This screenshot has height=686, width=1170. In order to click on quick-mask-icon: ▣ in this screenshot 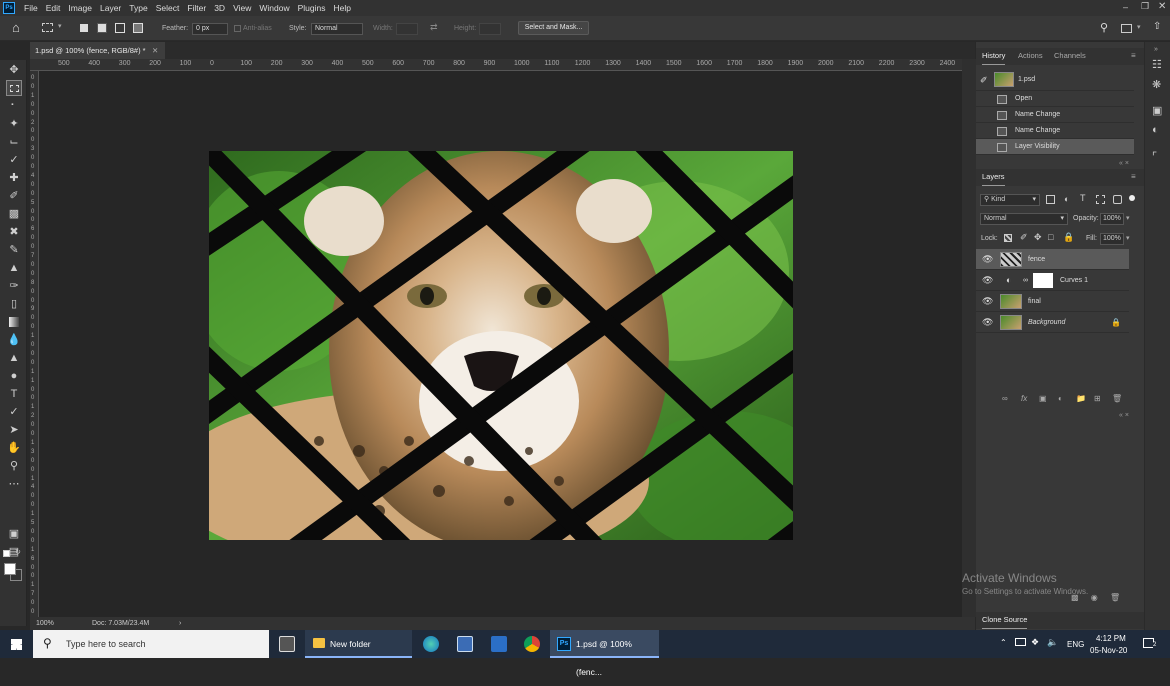, I will do `click(14, 534)`.